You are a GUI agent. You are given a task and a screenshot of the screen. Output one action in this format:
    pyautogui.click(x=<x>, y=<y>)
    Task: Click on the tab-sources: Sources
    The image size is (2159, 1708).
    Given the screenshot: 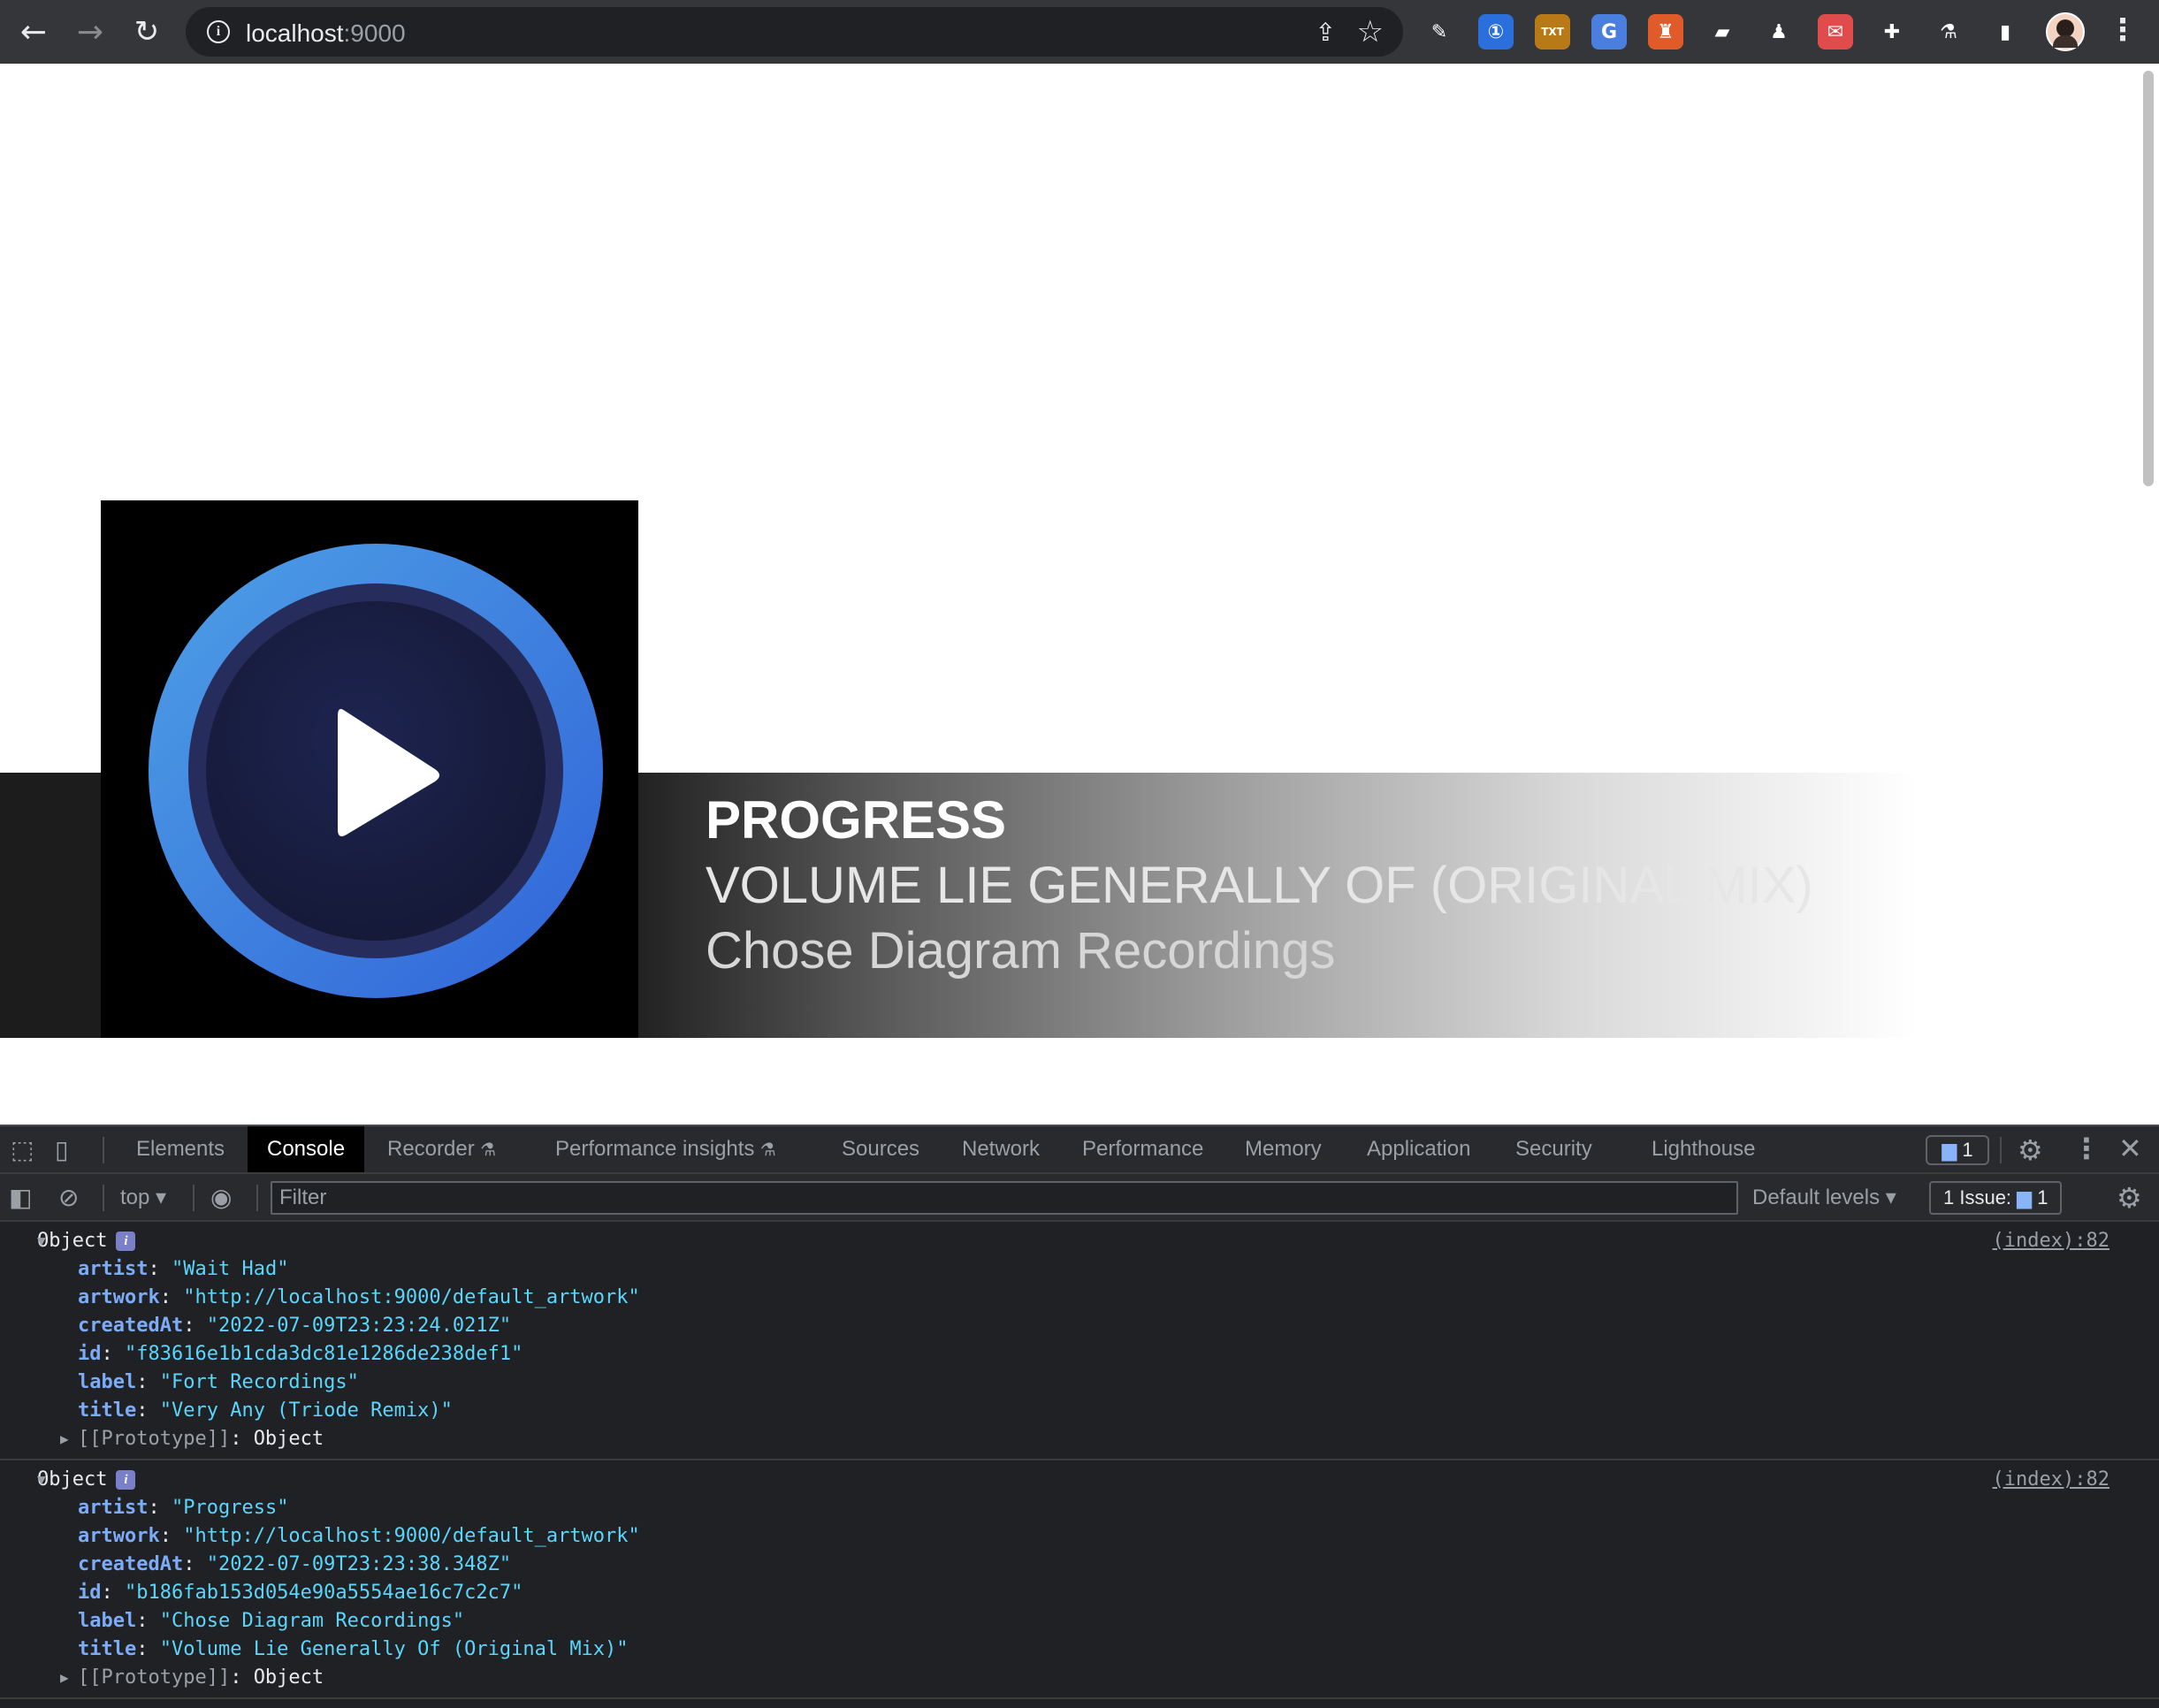 What is the action you would take?
    pyautogui.click(x=881, y=1149)
    